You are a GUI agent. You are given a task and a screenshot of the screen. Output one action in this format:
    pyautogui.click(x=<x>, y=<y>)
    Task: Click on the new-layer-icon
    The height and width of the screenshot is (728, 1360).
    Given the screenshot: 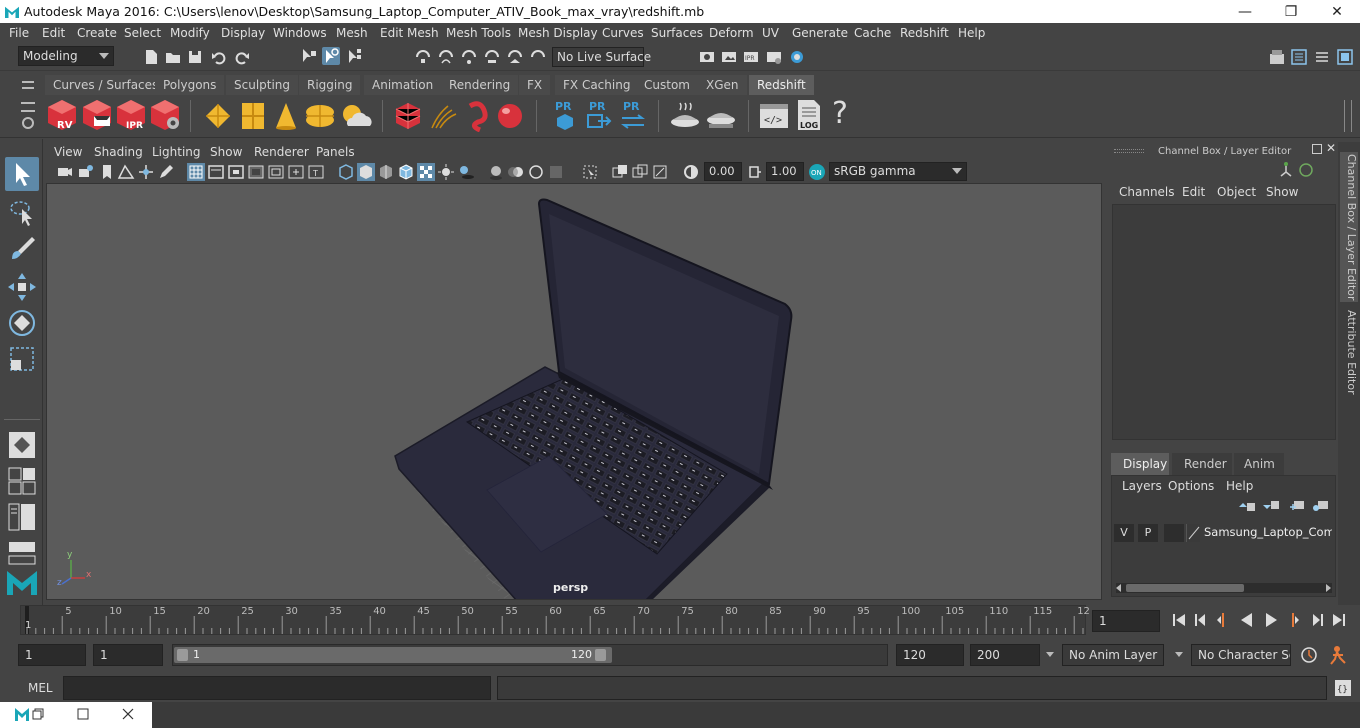 What is the action you would take?
    pyautogui.click(x=1297, y=506)
    